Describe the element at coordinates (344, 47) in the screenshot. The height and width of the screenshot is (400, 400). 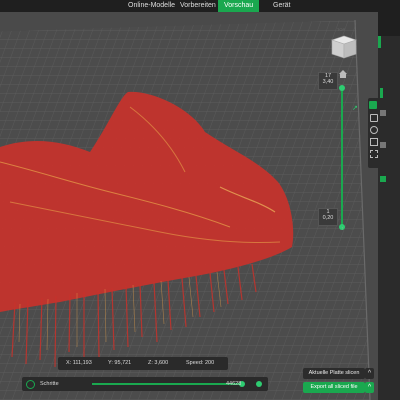
I see `view-cube` at that location.